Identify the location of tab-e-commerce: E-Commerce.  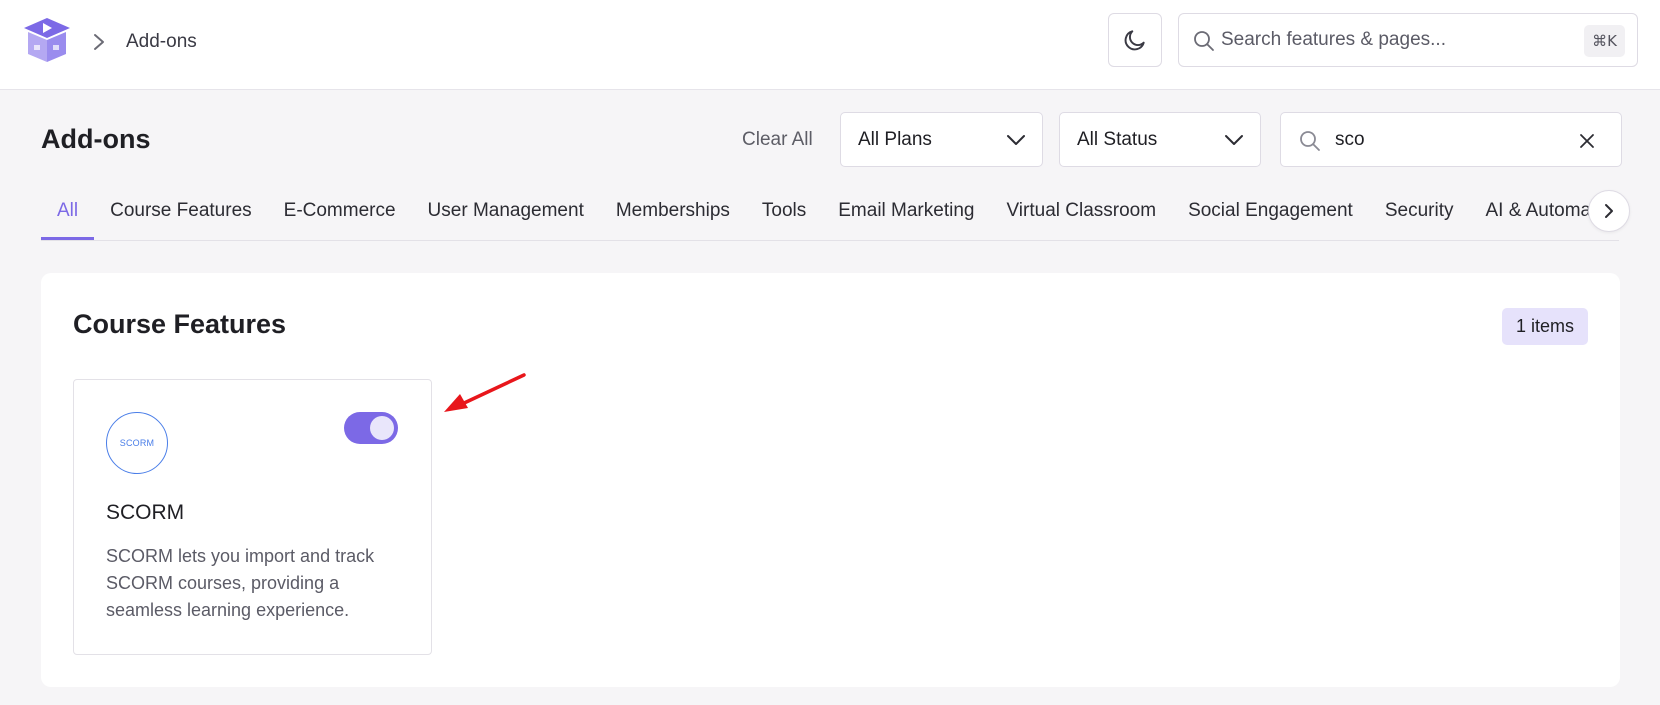
(340, 214).